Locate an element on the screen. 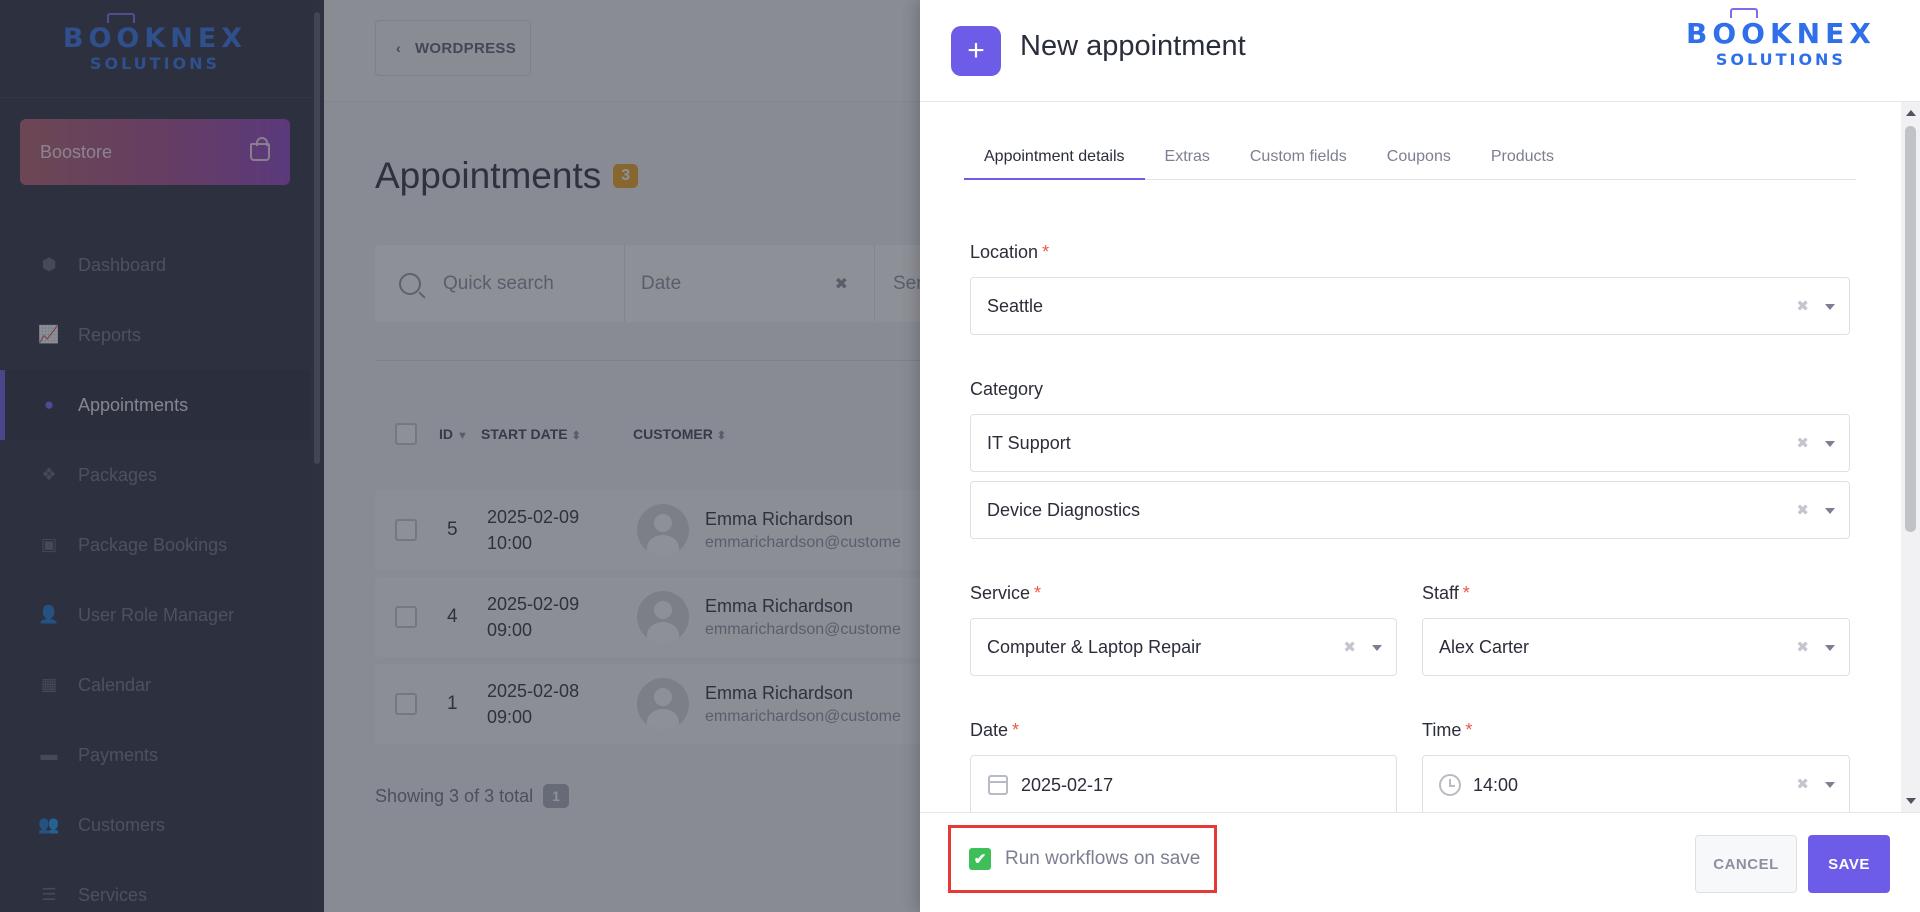 The image size is (1920, 912). sidebar-item-appointments: ● Appointments is located at coordinates (155, 405).